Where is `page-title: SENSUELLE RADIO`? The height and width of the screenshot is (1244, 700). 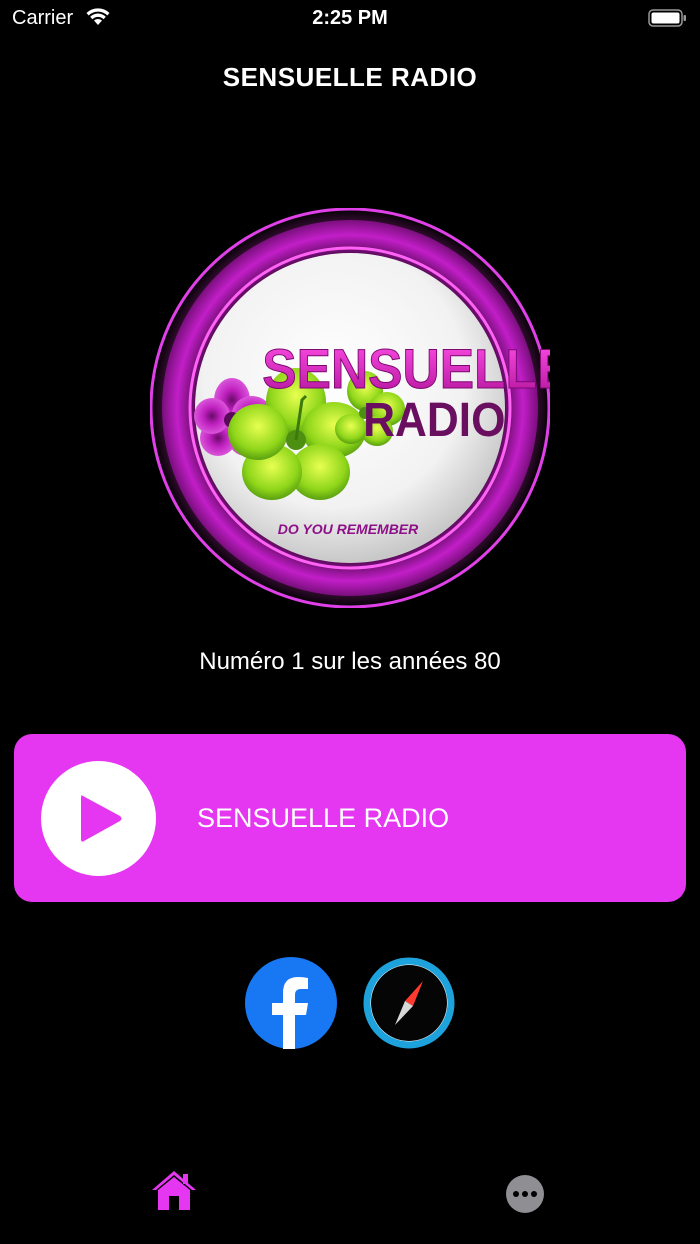 page-title: SENSUELLE RADIO is located at coordinates (350, 77).